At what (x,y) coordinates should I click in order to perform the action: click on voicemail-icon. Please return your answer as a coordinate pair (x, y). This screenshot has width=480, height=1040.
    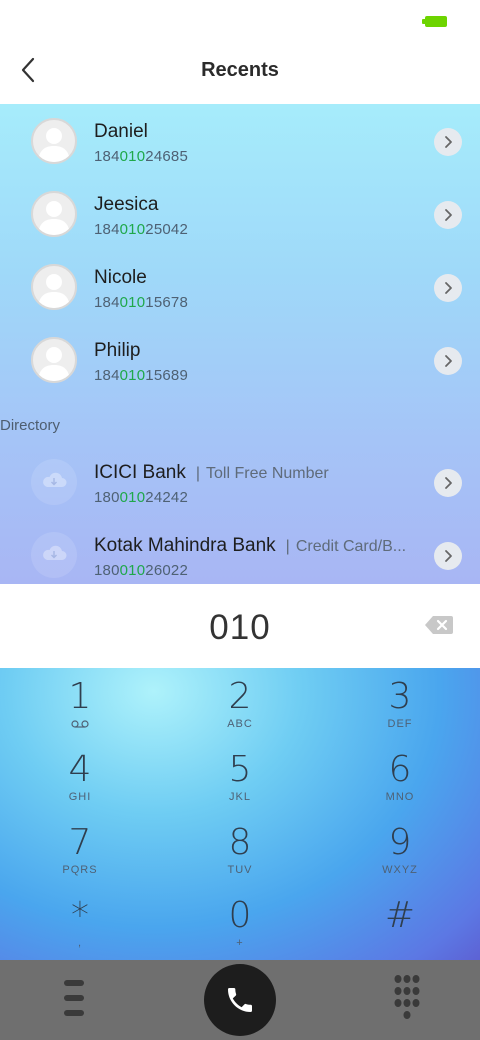
    Looking at the image, I should click on (80, 724).